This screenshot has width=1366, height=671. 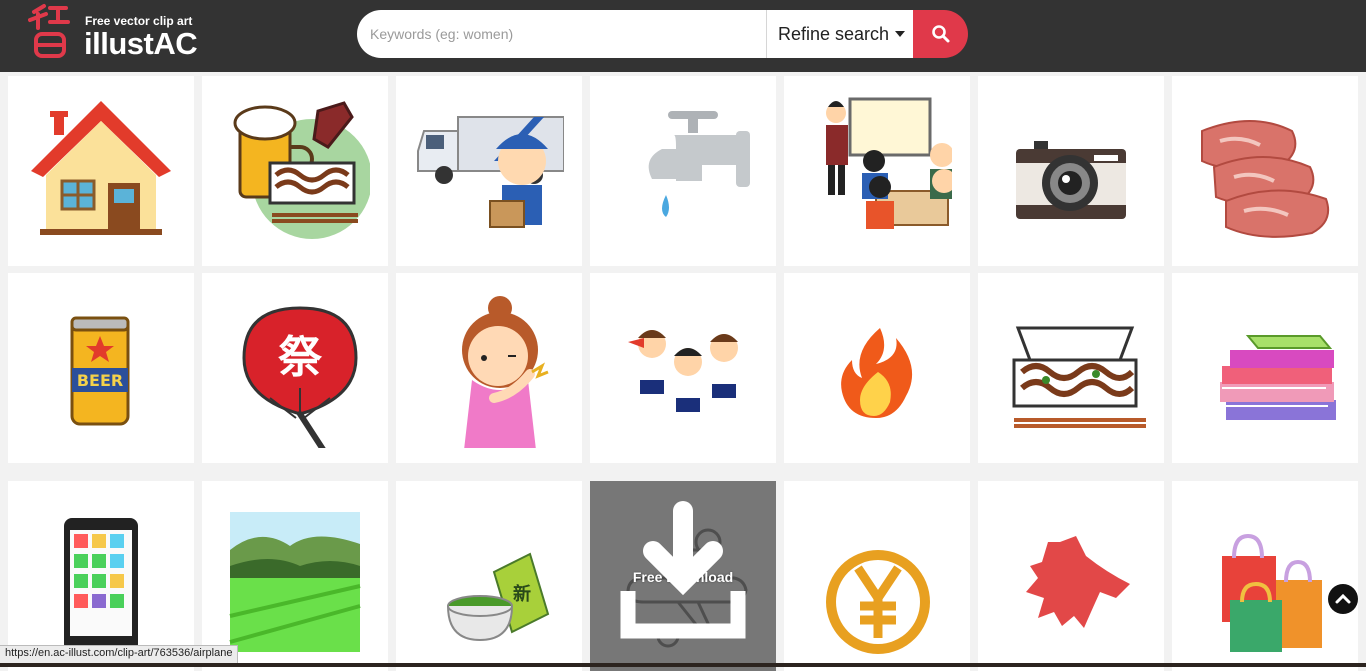 What do you see at coordinates (683, 371) in the screenshot?
I see `cheering-kids-illustration-icon` at bounding box center [683, 371].